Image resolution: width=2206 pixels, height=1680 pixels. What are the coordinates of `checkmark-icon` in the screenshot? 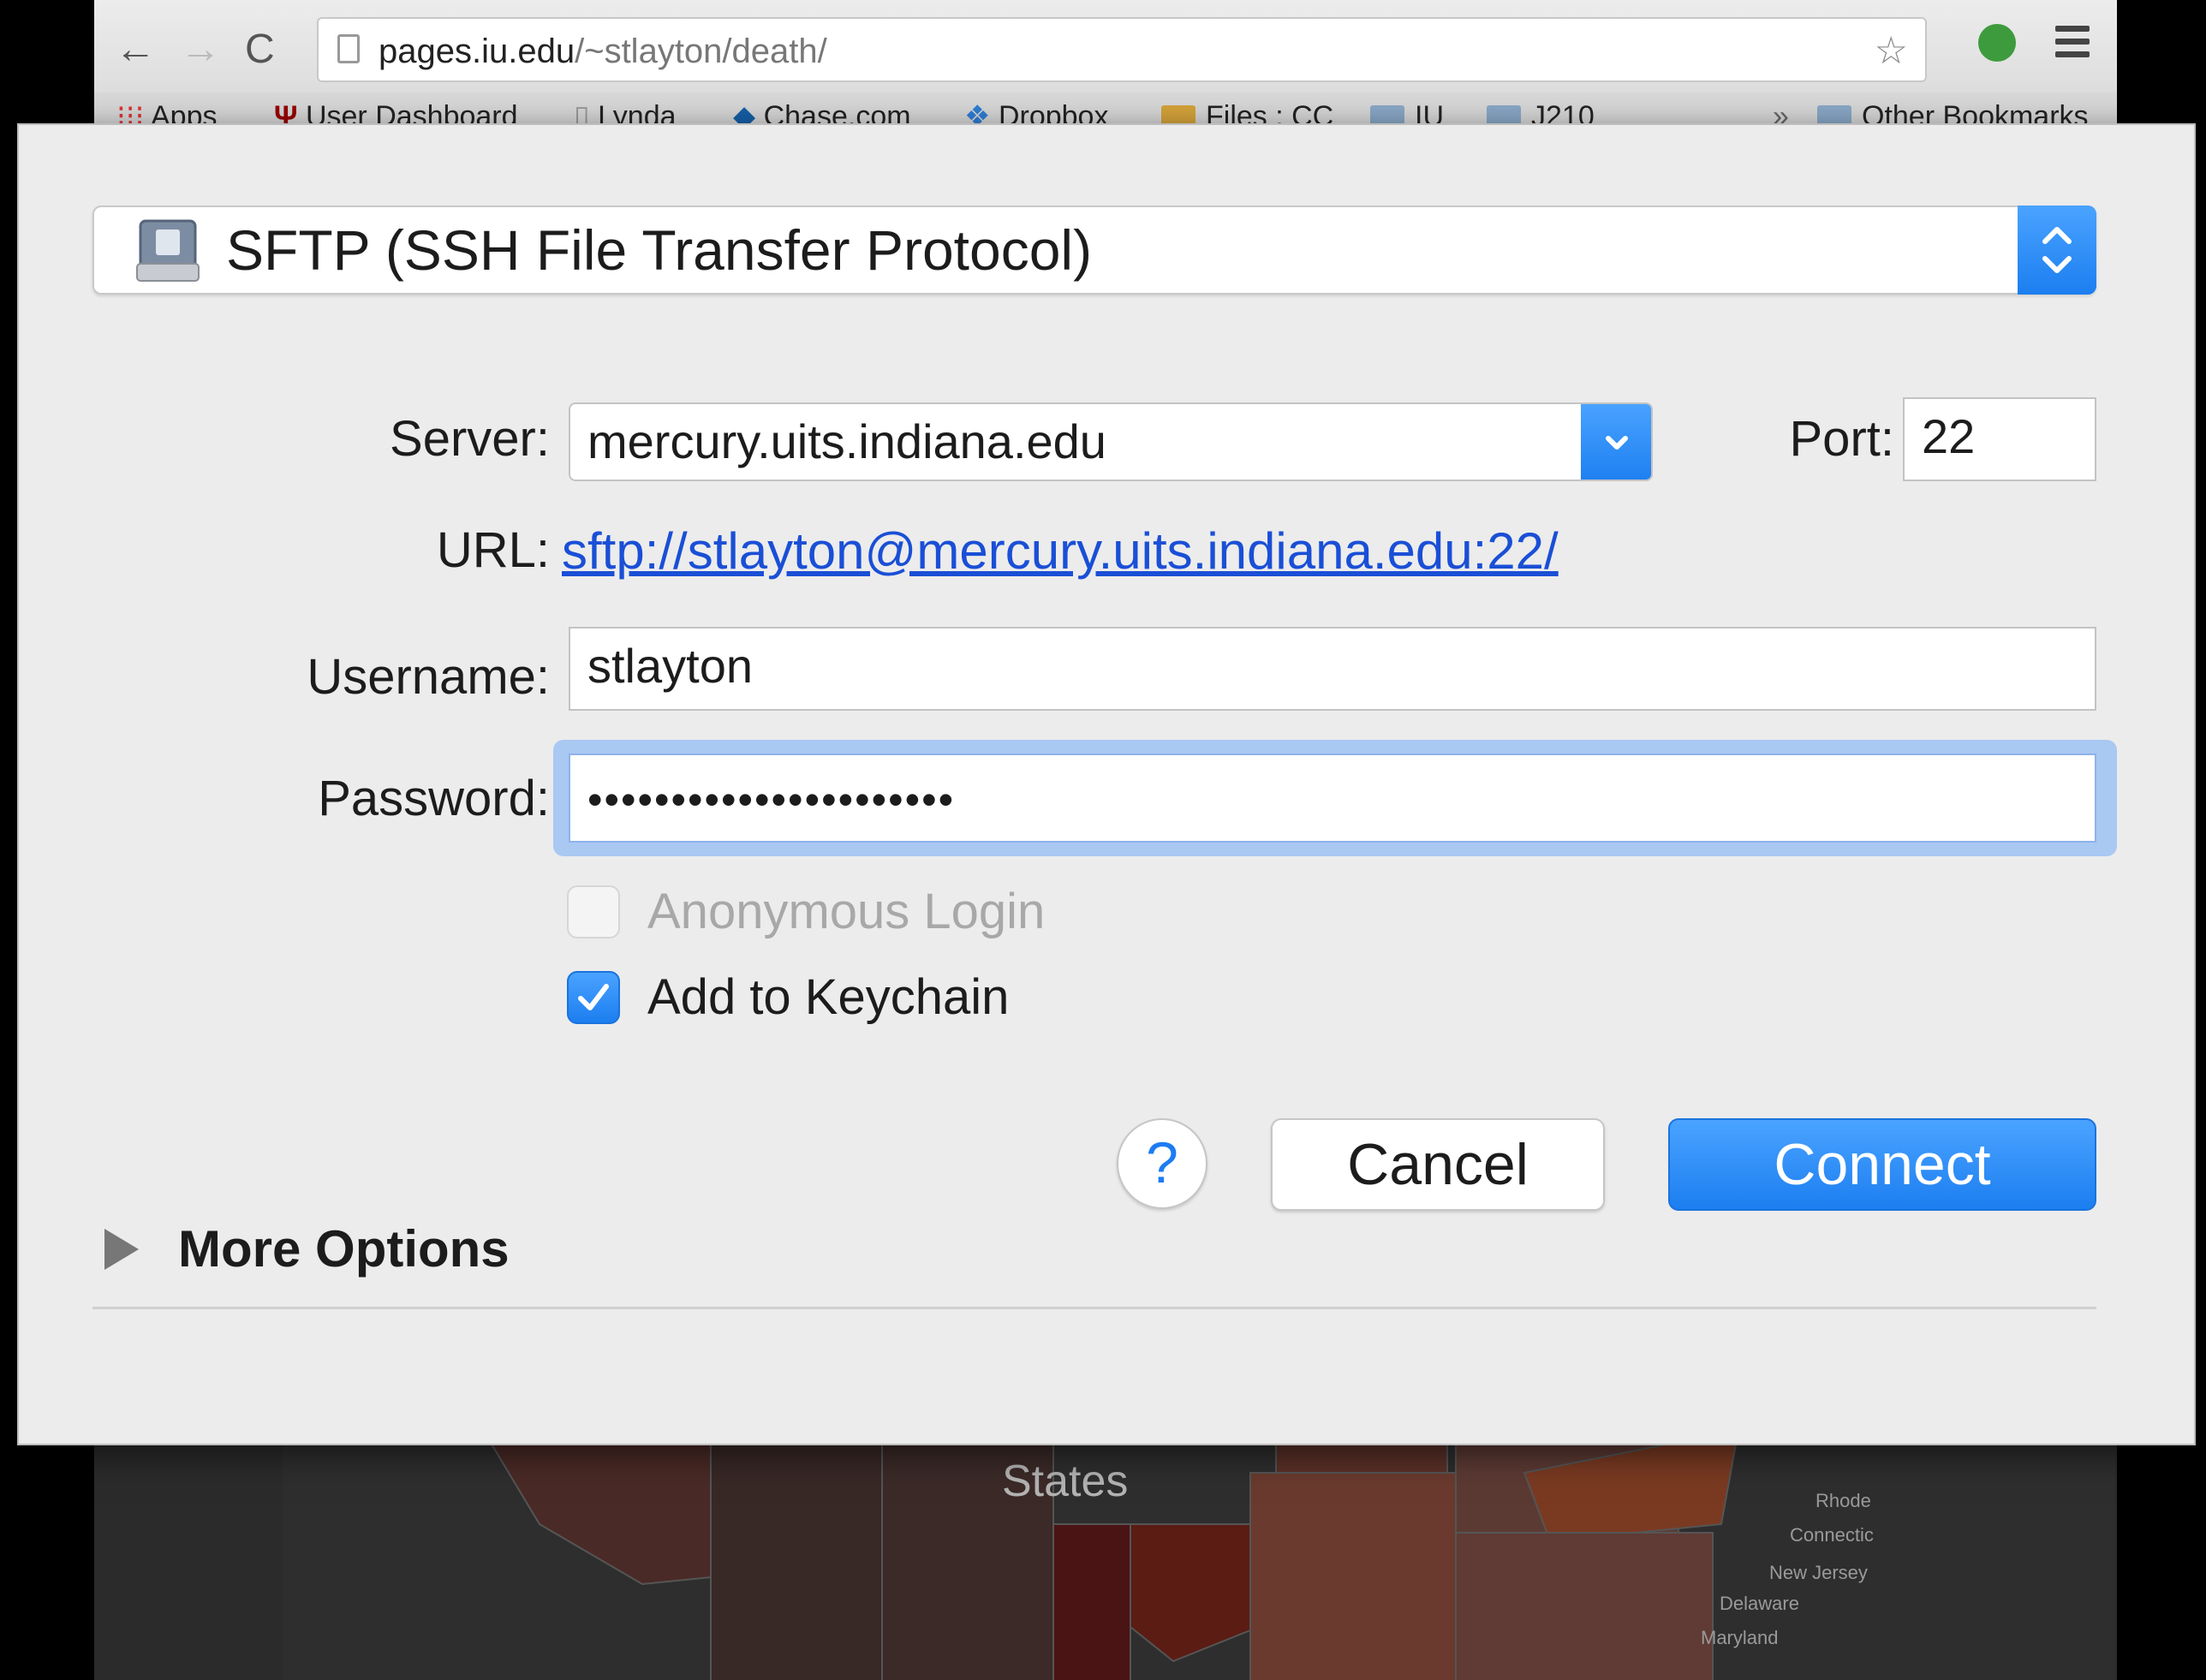 It's located at (593, 997).